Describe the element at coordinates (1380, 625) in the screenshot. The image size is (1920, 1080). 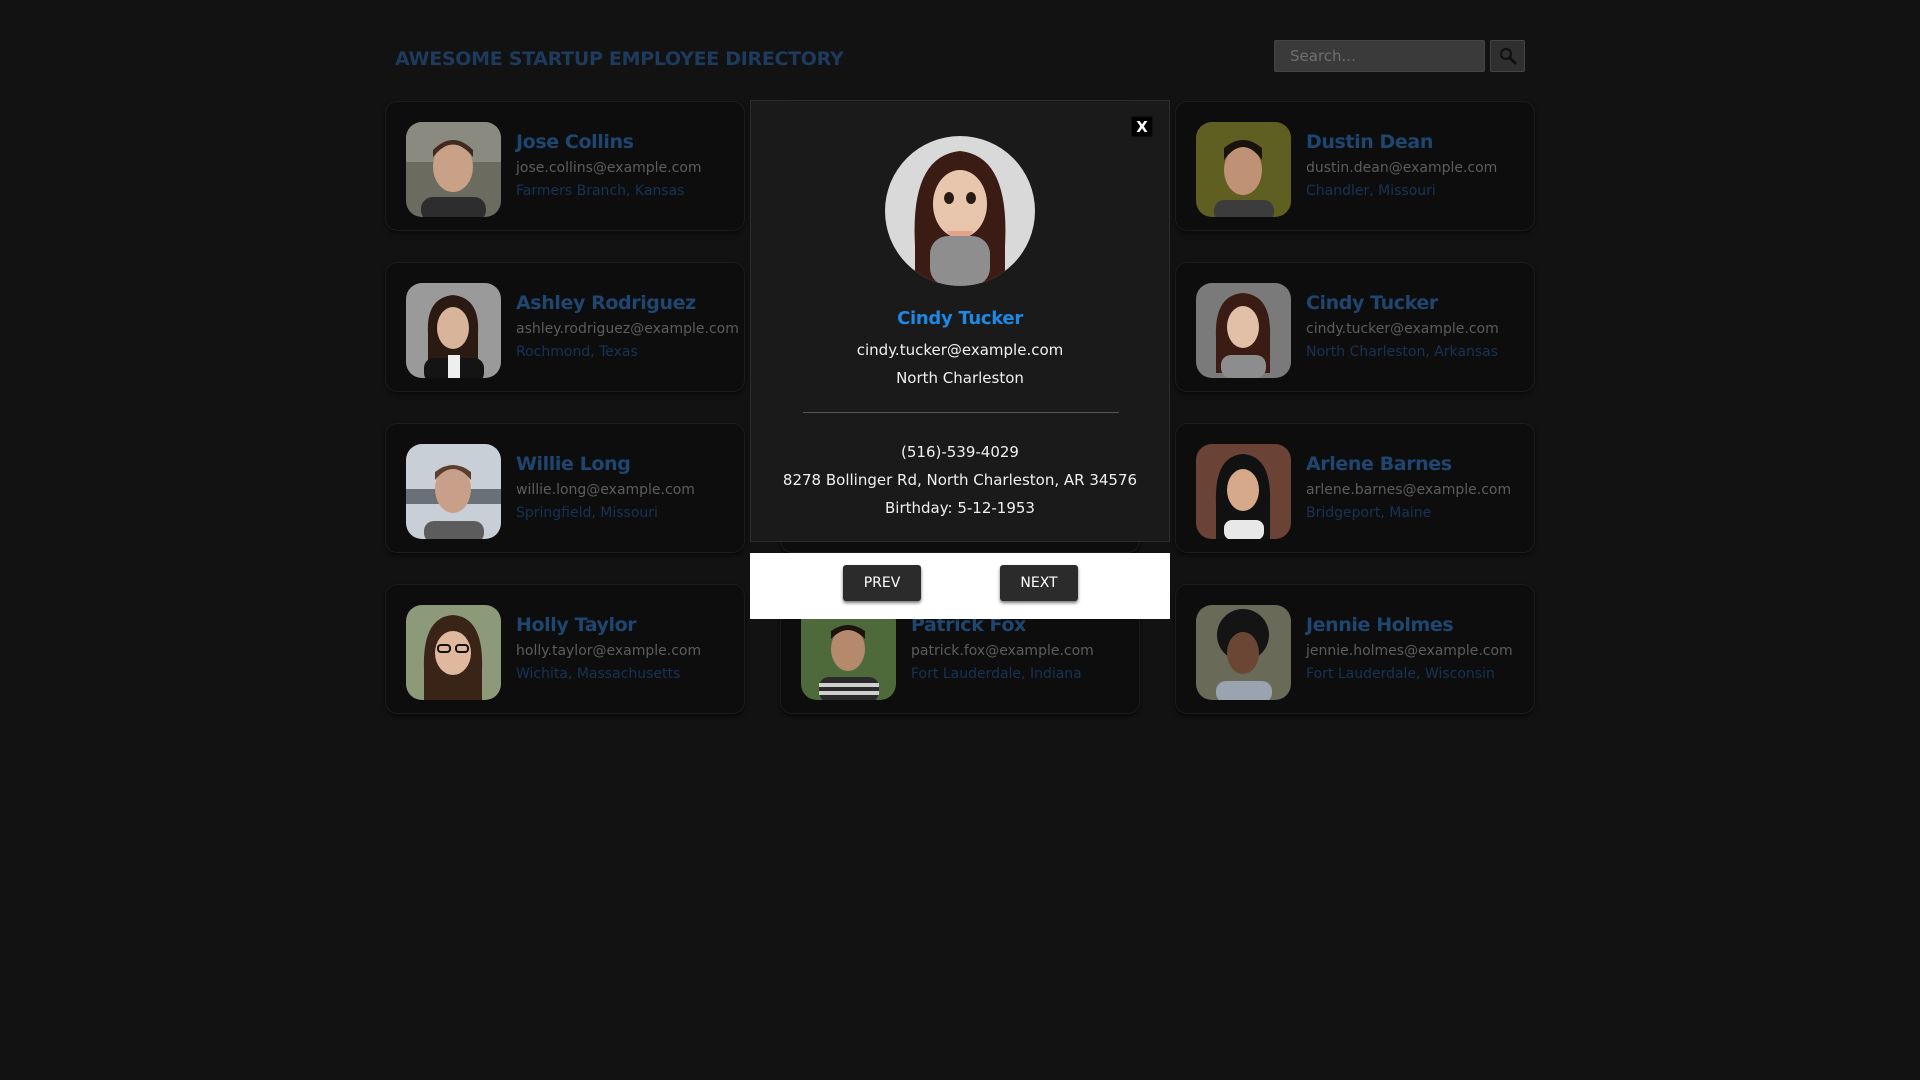
I see `employee-name: Jennie Holmes` at that location.